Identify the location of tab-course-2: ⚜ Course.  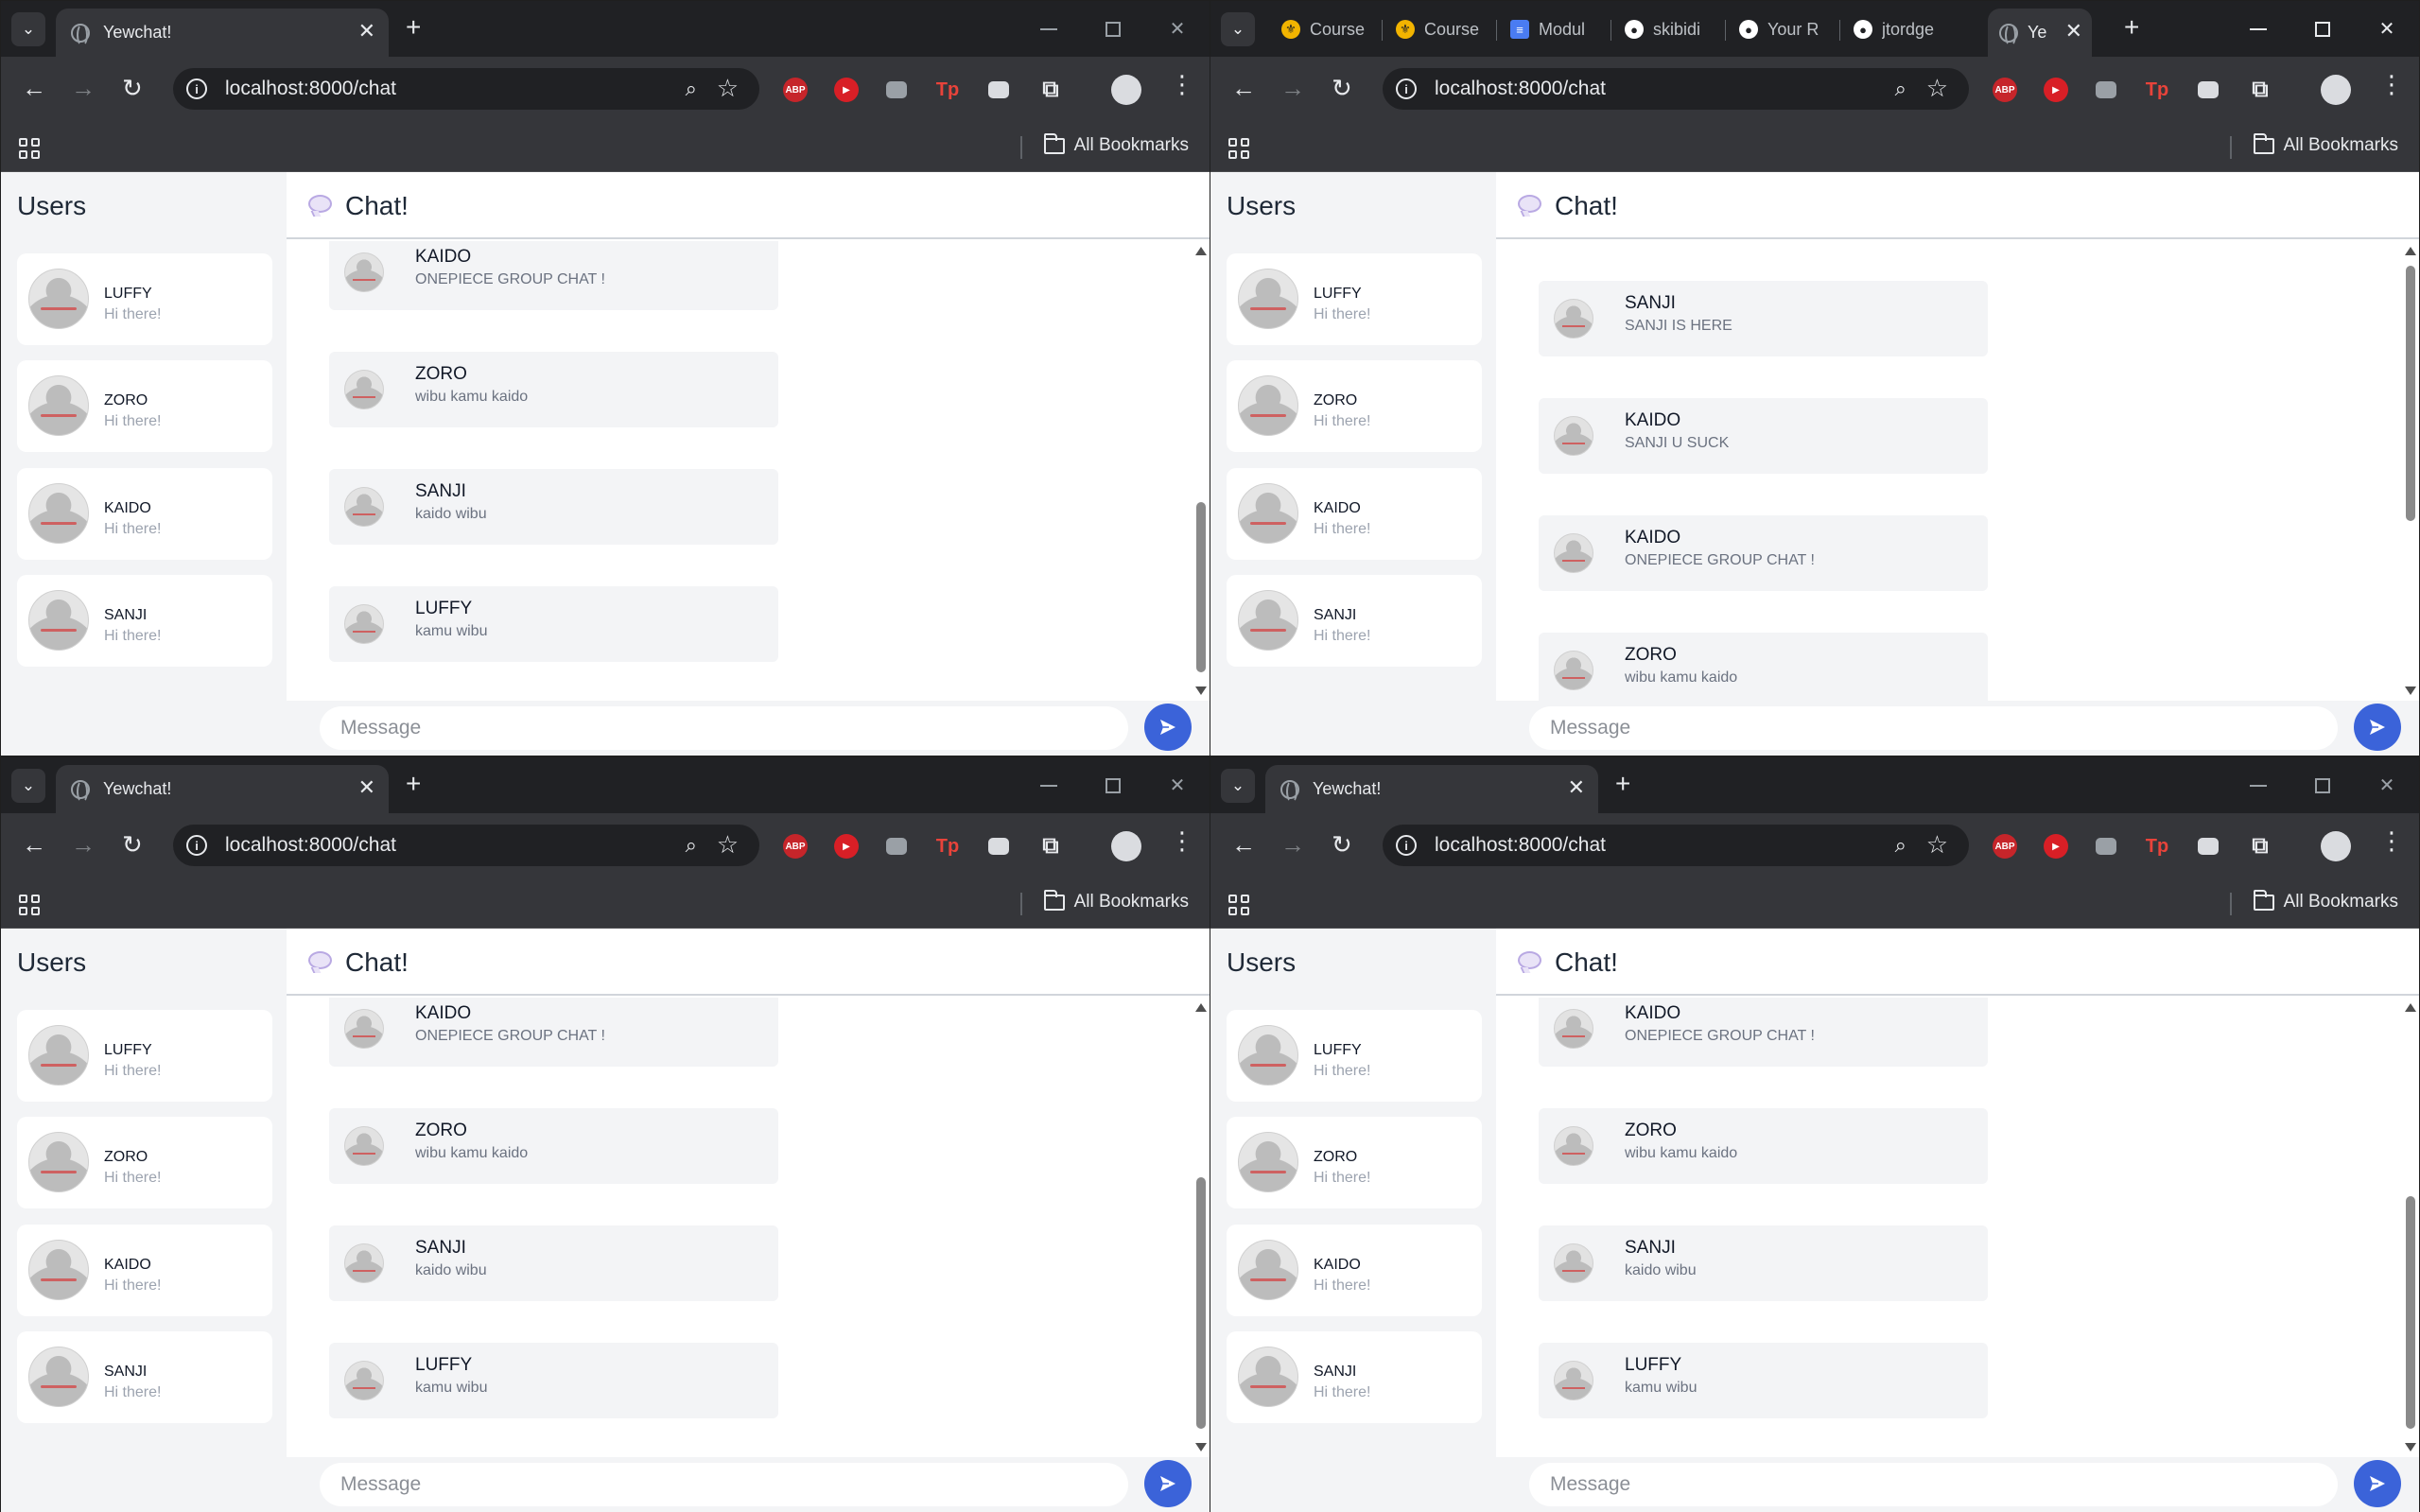
(1437, 30).